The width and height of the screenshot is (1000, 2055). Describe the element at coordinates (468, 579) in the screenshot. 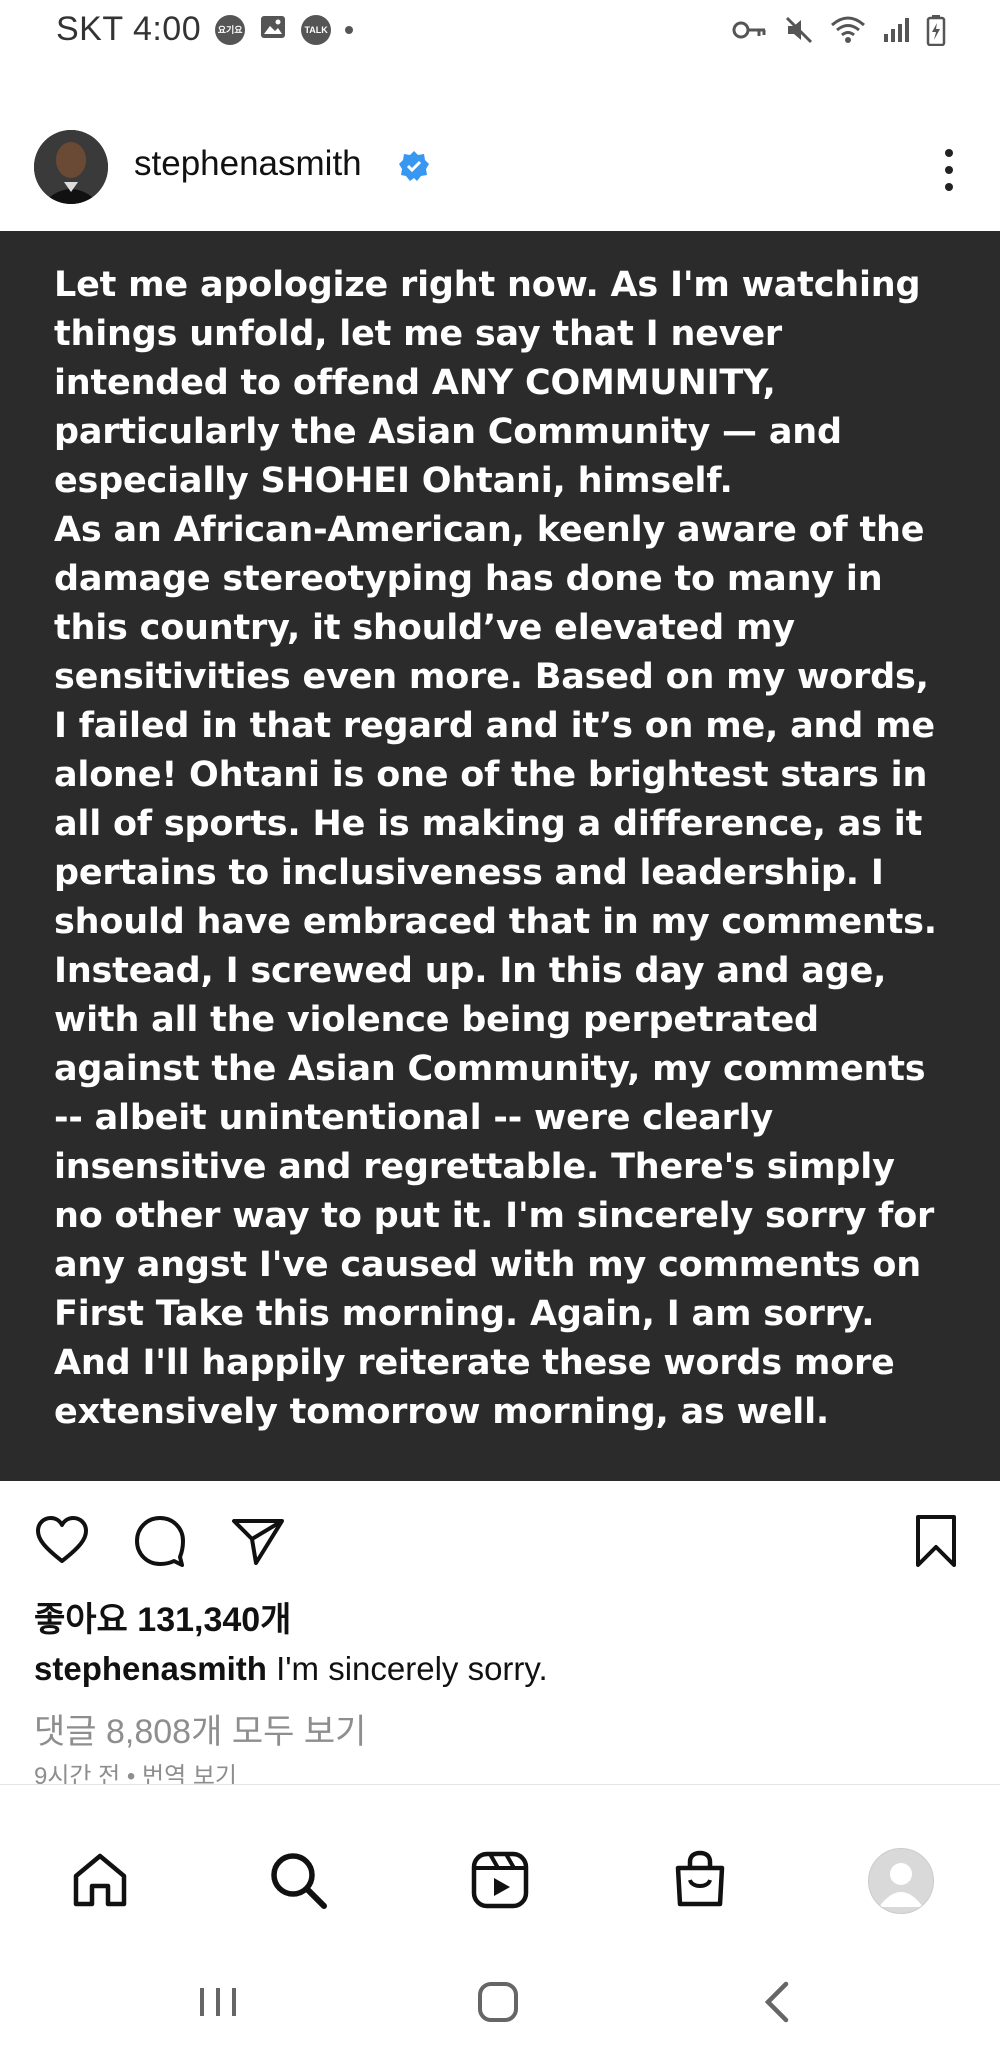

I see `statement-line: damage stereotyping has done to many in` at that location.